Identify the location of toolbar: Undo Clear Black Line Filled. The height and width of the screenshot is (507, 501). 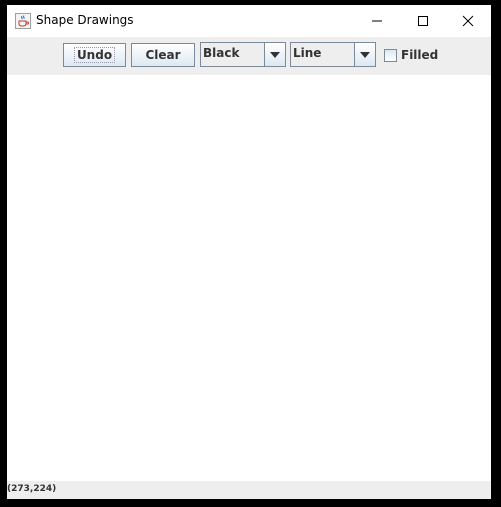
(249, 56).